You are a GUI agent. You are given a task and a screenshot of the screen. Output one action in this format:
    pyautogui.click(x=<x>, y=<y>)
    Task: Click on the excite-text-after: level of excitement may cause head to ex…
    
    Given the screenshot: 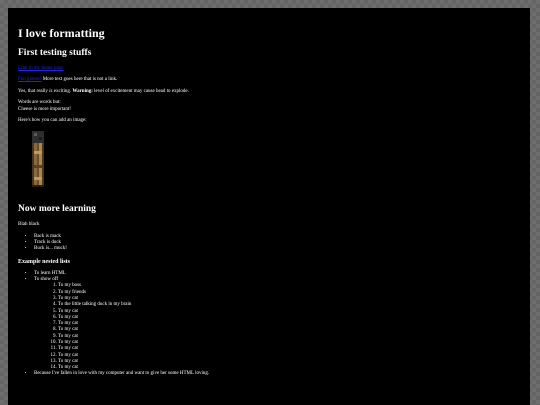 What is the action you would take?
    pyautogui.click(x=140, y=91)
    